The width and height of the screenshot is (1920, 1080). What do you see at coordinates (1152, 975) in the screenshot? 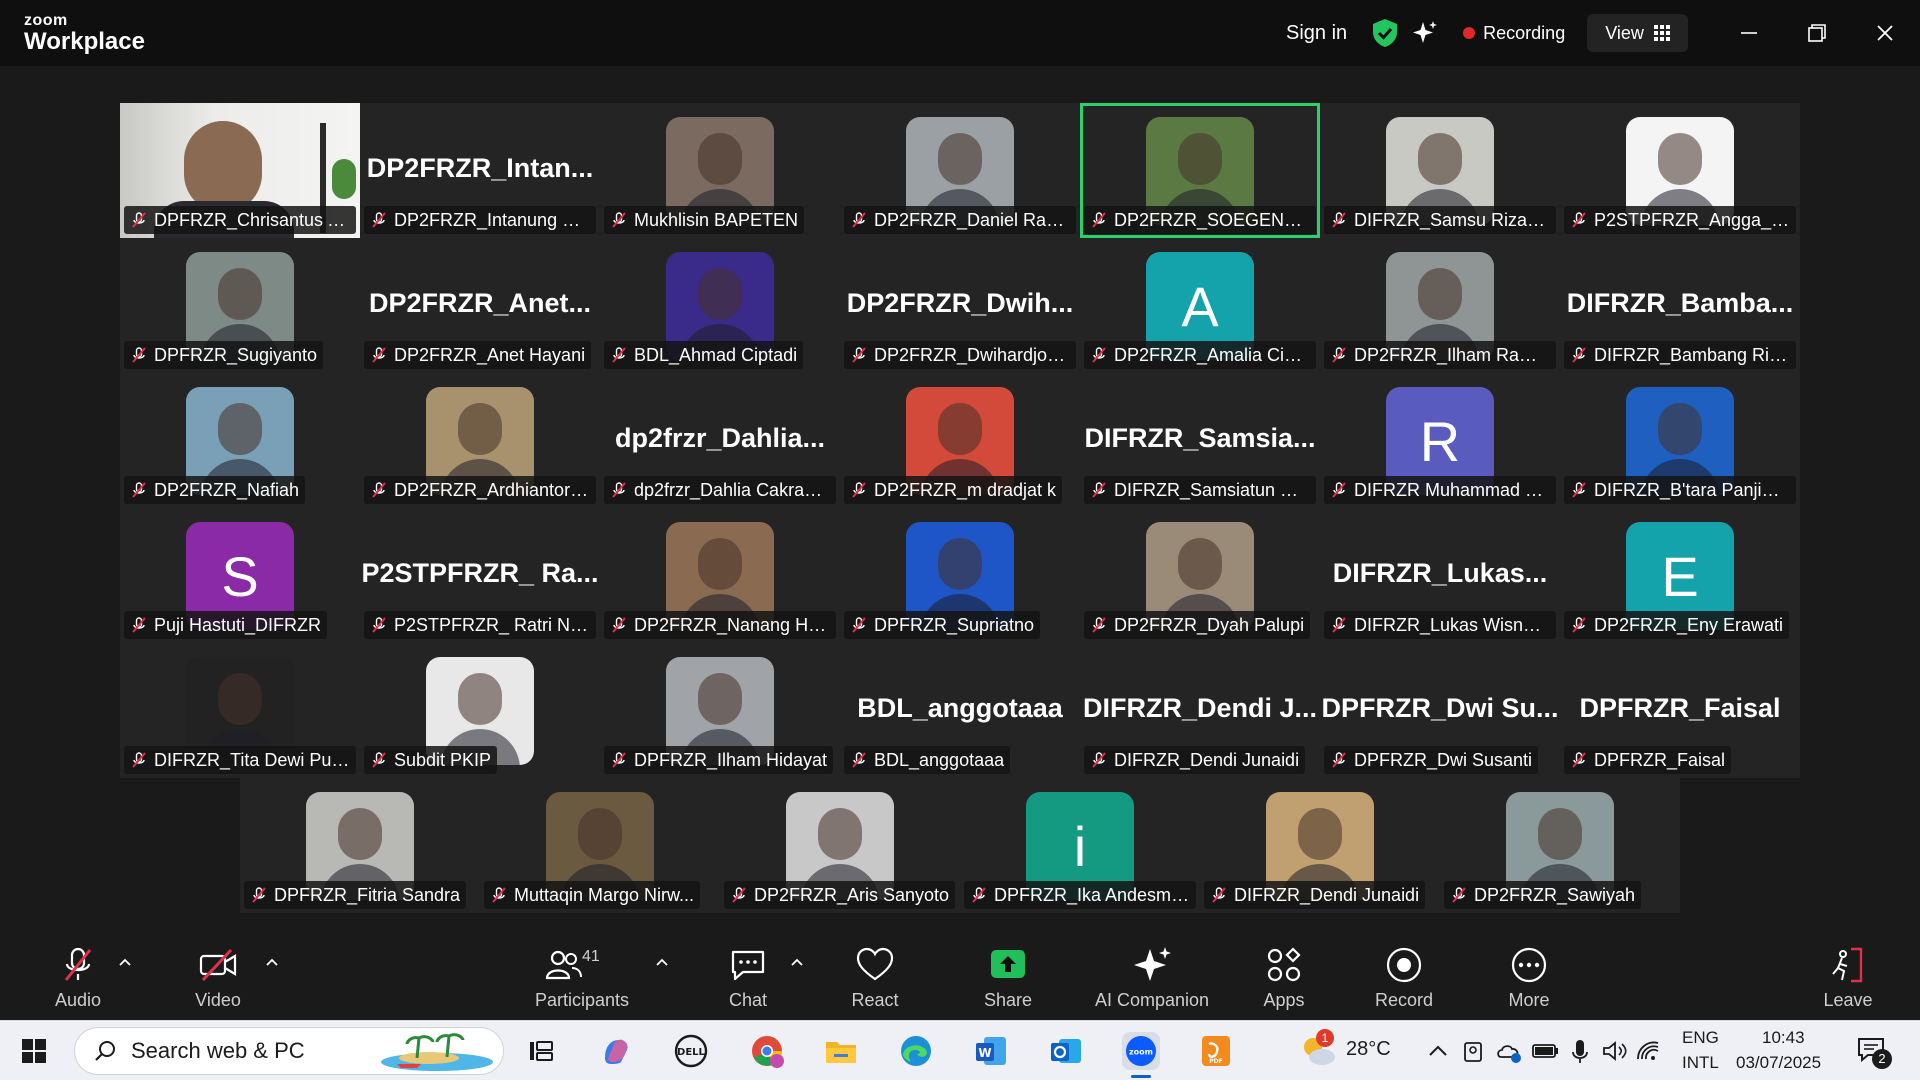
I see `ai-companion-button: AI Companion` at bounding box center [1152, 975].